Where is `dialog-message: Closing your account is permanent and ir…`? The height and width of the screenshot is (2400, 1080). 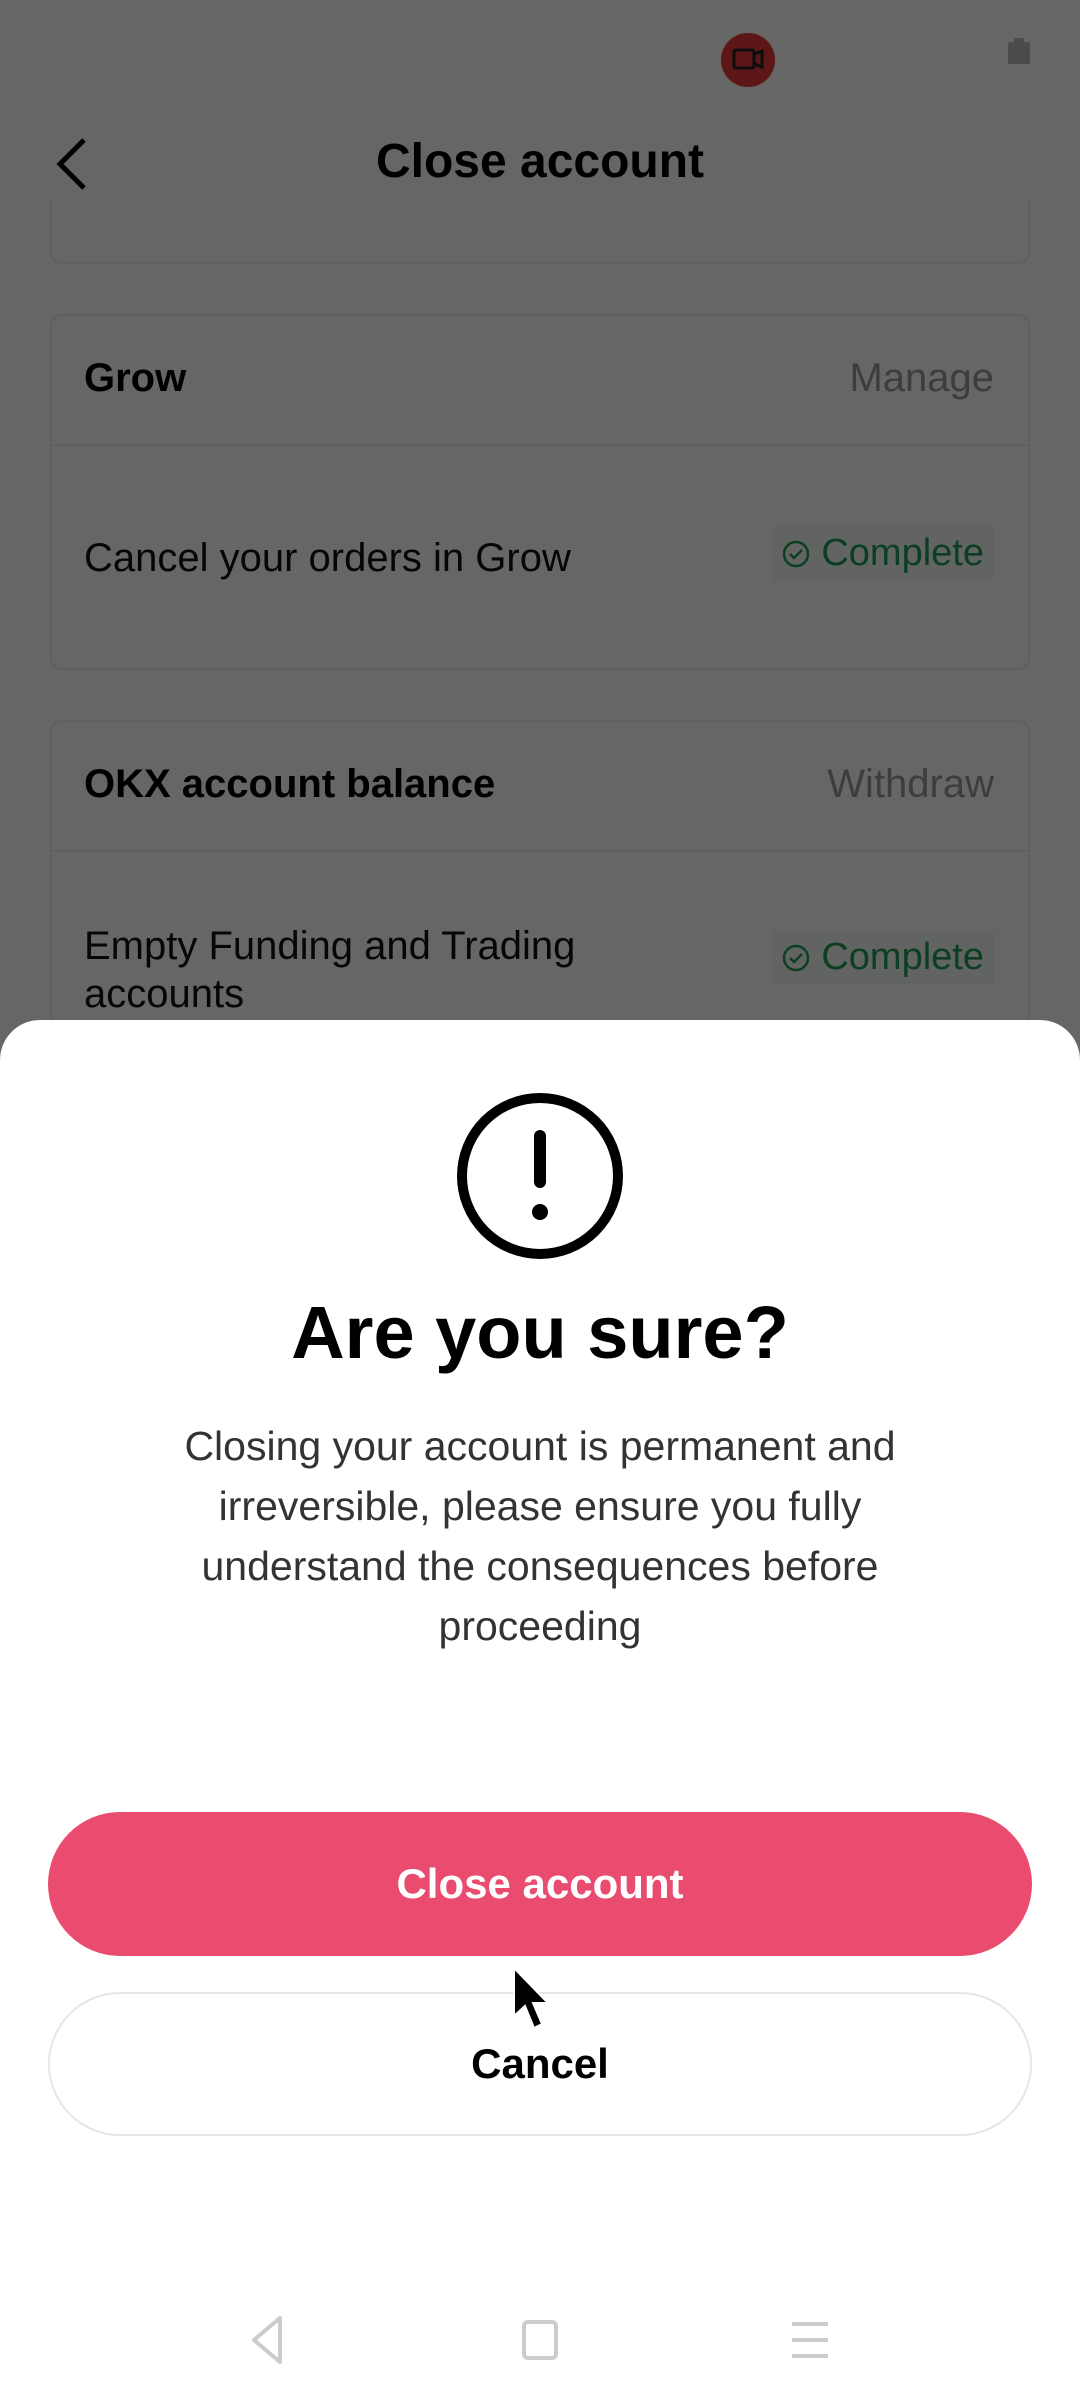
dialog-message: Closing your account is permanent and ir… is located at coordinates (540, 1536).